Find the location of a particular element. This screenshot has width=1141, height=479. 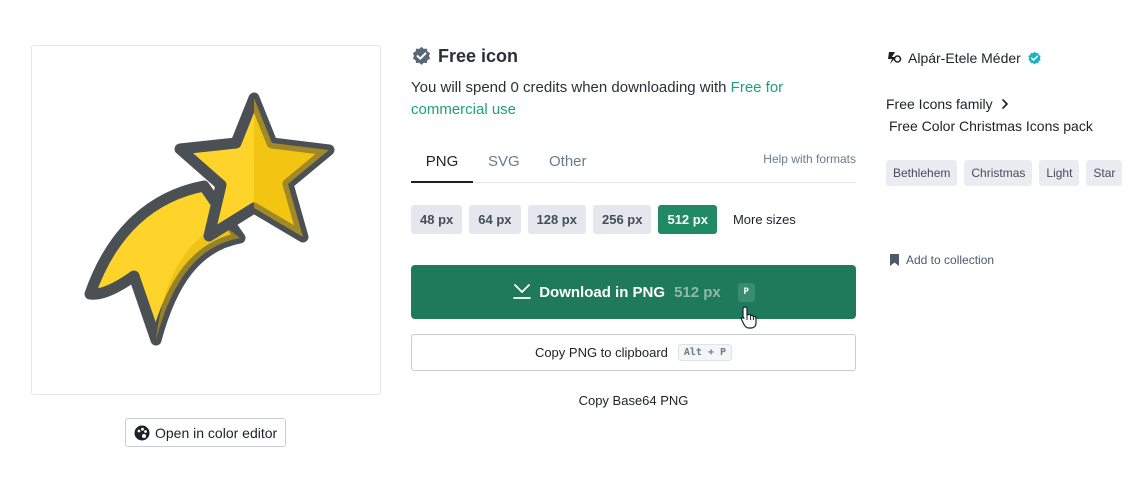

chevron-right-icon is located at coordinates (1004, 104).